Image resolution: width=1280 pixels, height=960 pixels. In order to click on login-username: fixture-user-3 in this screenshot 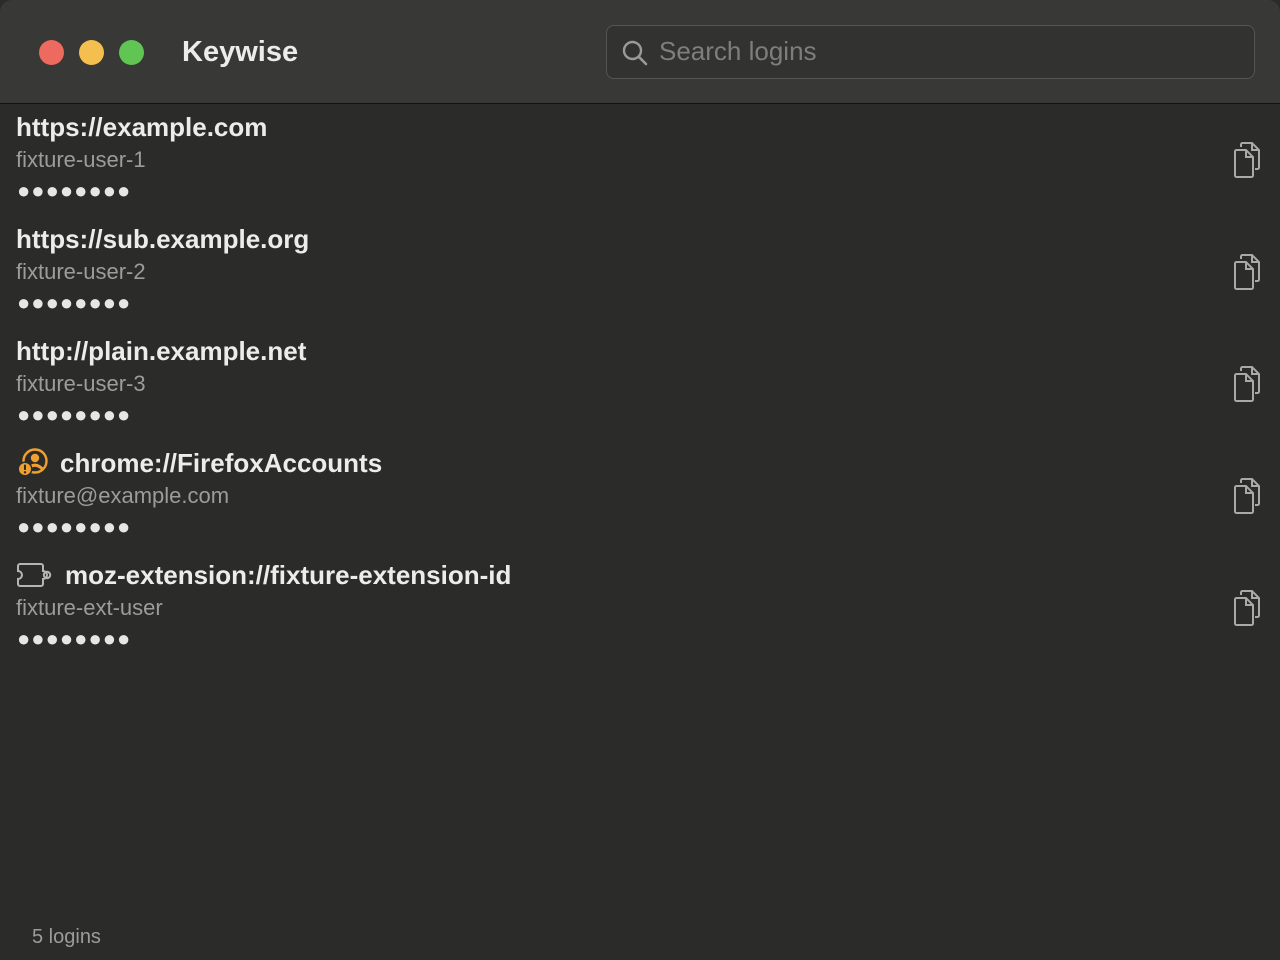, I will do `click(81, 383)`.